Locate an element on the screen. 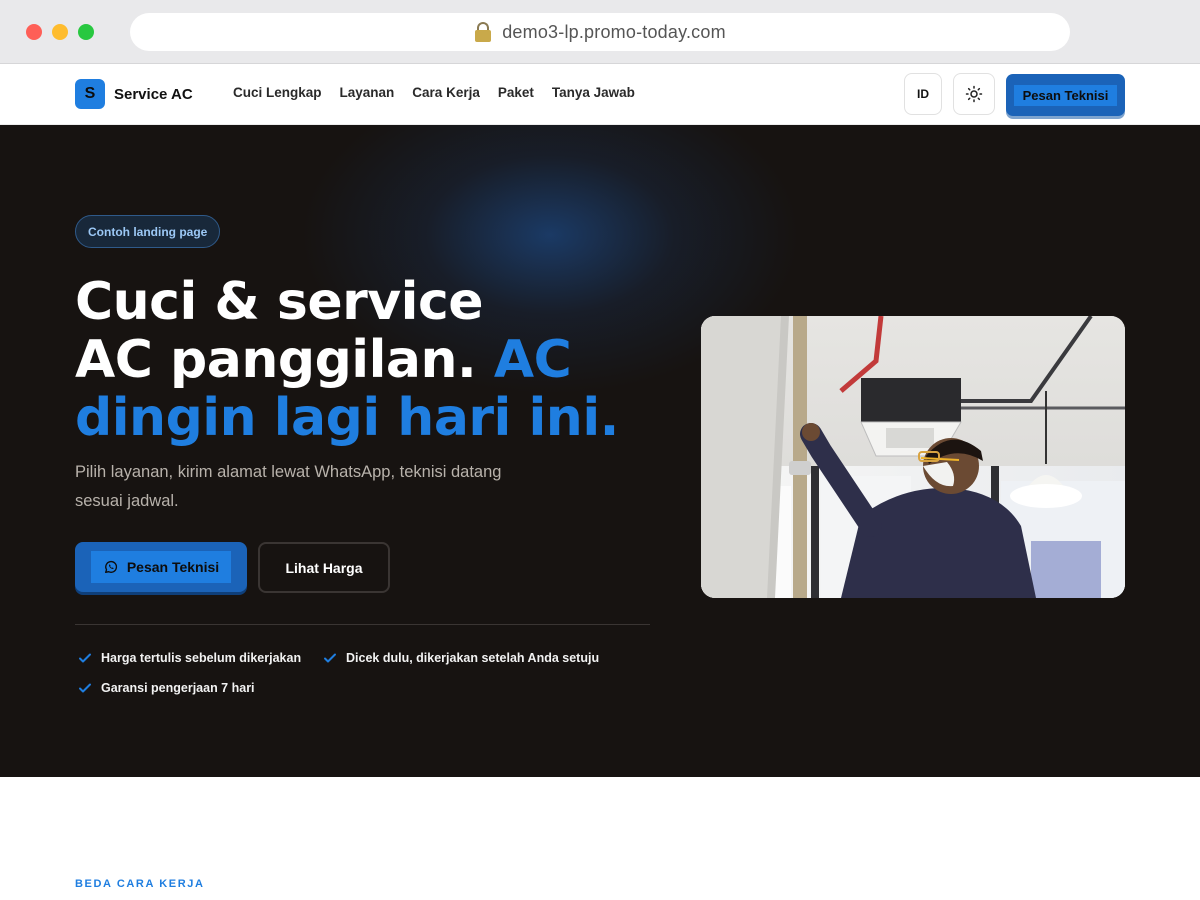 This screenshot has width=1200, height=900. logo-icon: S is located at coordinates (90, 94).